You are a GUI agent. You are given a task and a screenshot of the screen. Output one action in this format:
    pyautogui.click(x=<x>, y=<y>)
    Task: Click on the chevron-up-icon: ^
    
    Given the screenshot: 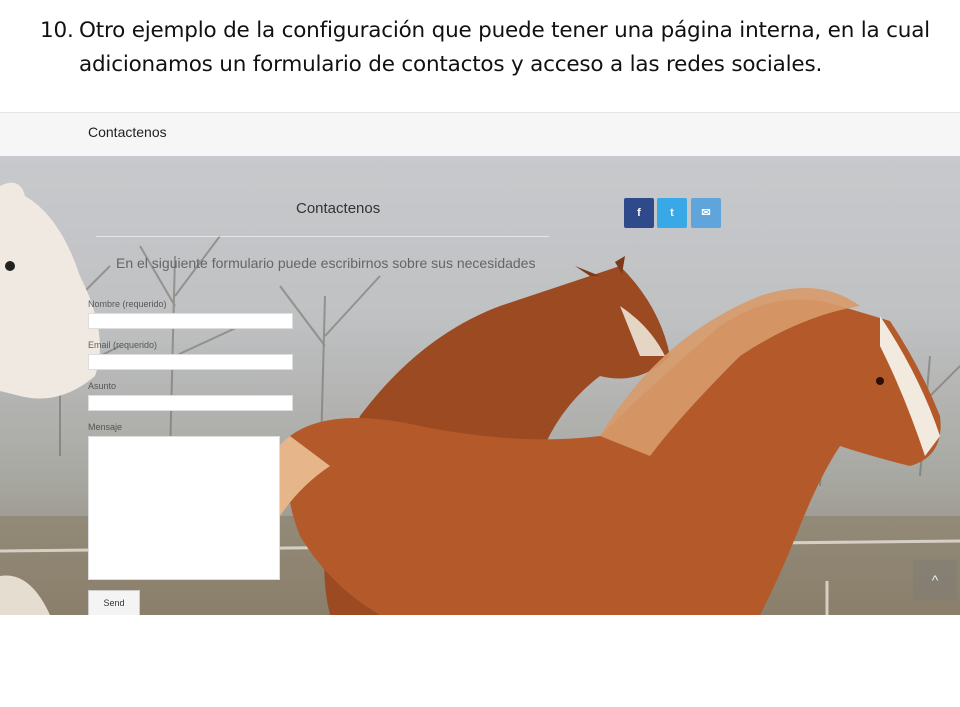 What is the action you would take?
    pyautogui.click(x=935, y=580)
    